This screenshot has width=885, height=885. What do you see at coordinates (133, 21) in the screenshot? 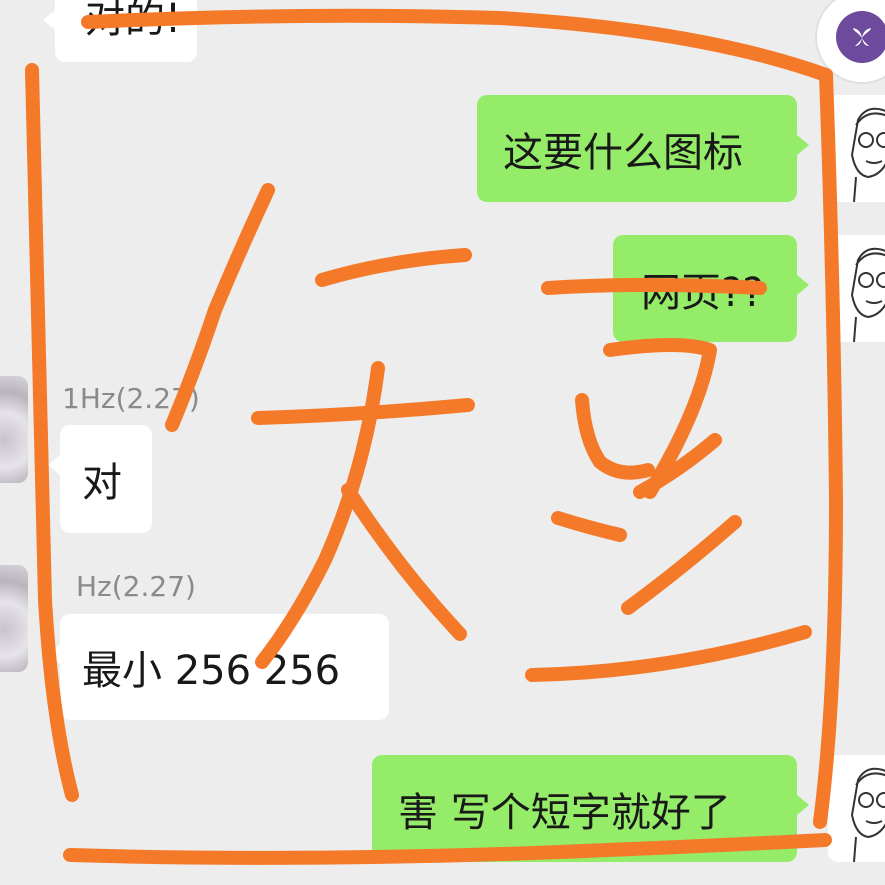
I see `message-text: 对的!` at bounding box center [133, 21].